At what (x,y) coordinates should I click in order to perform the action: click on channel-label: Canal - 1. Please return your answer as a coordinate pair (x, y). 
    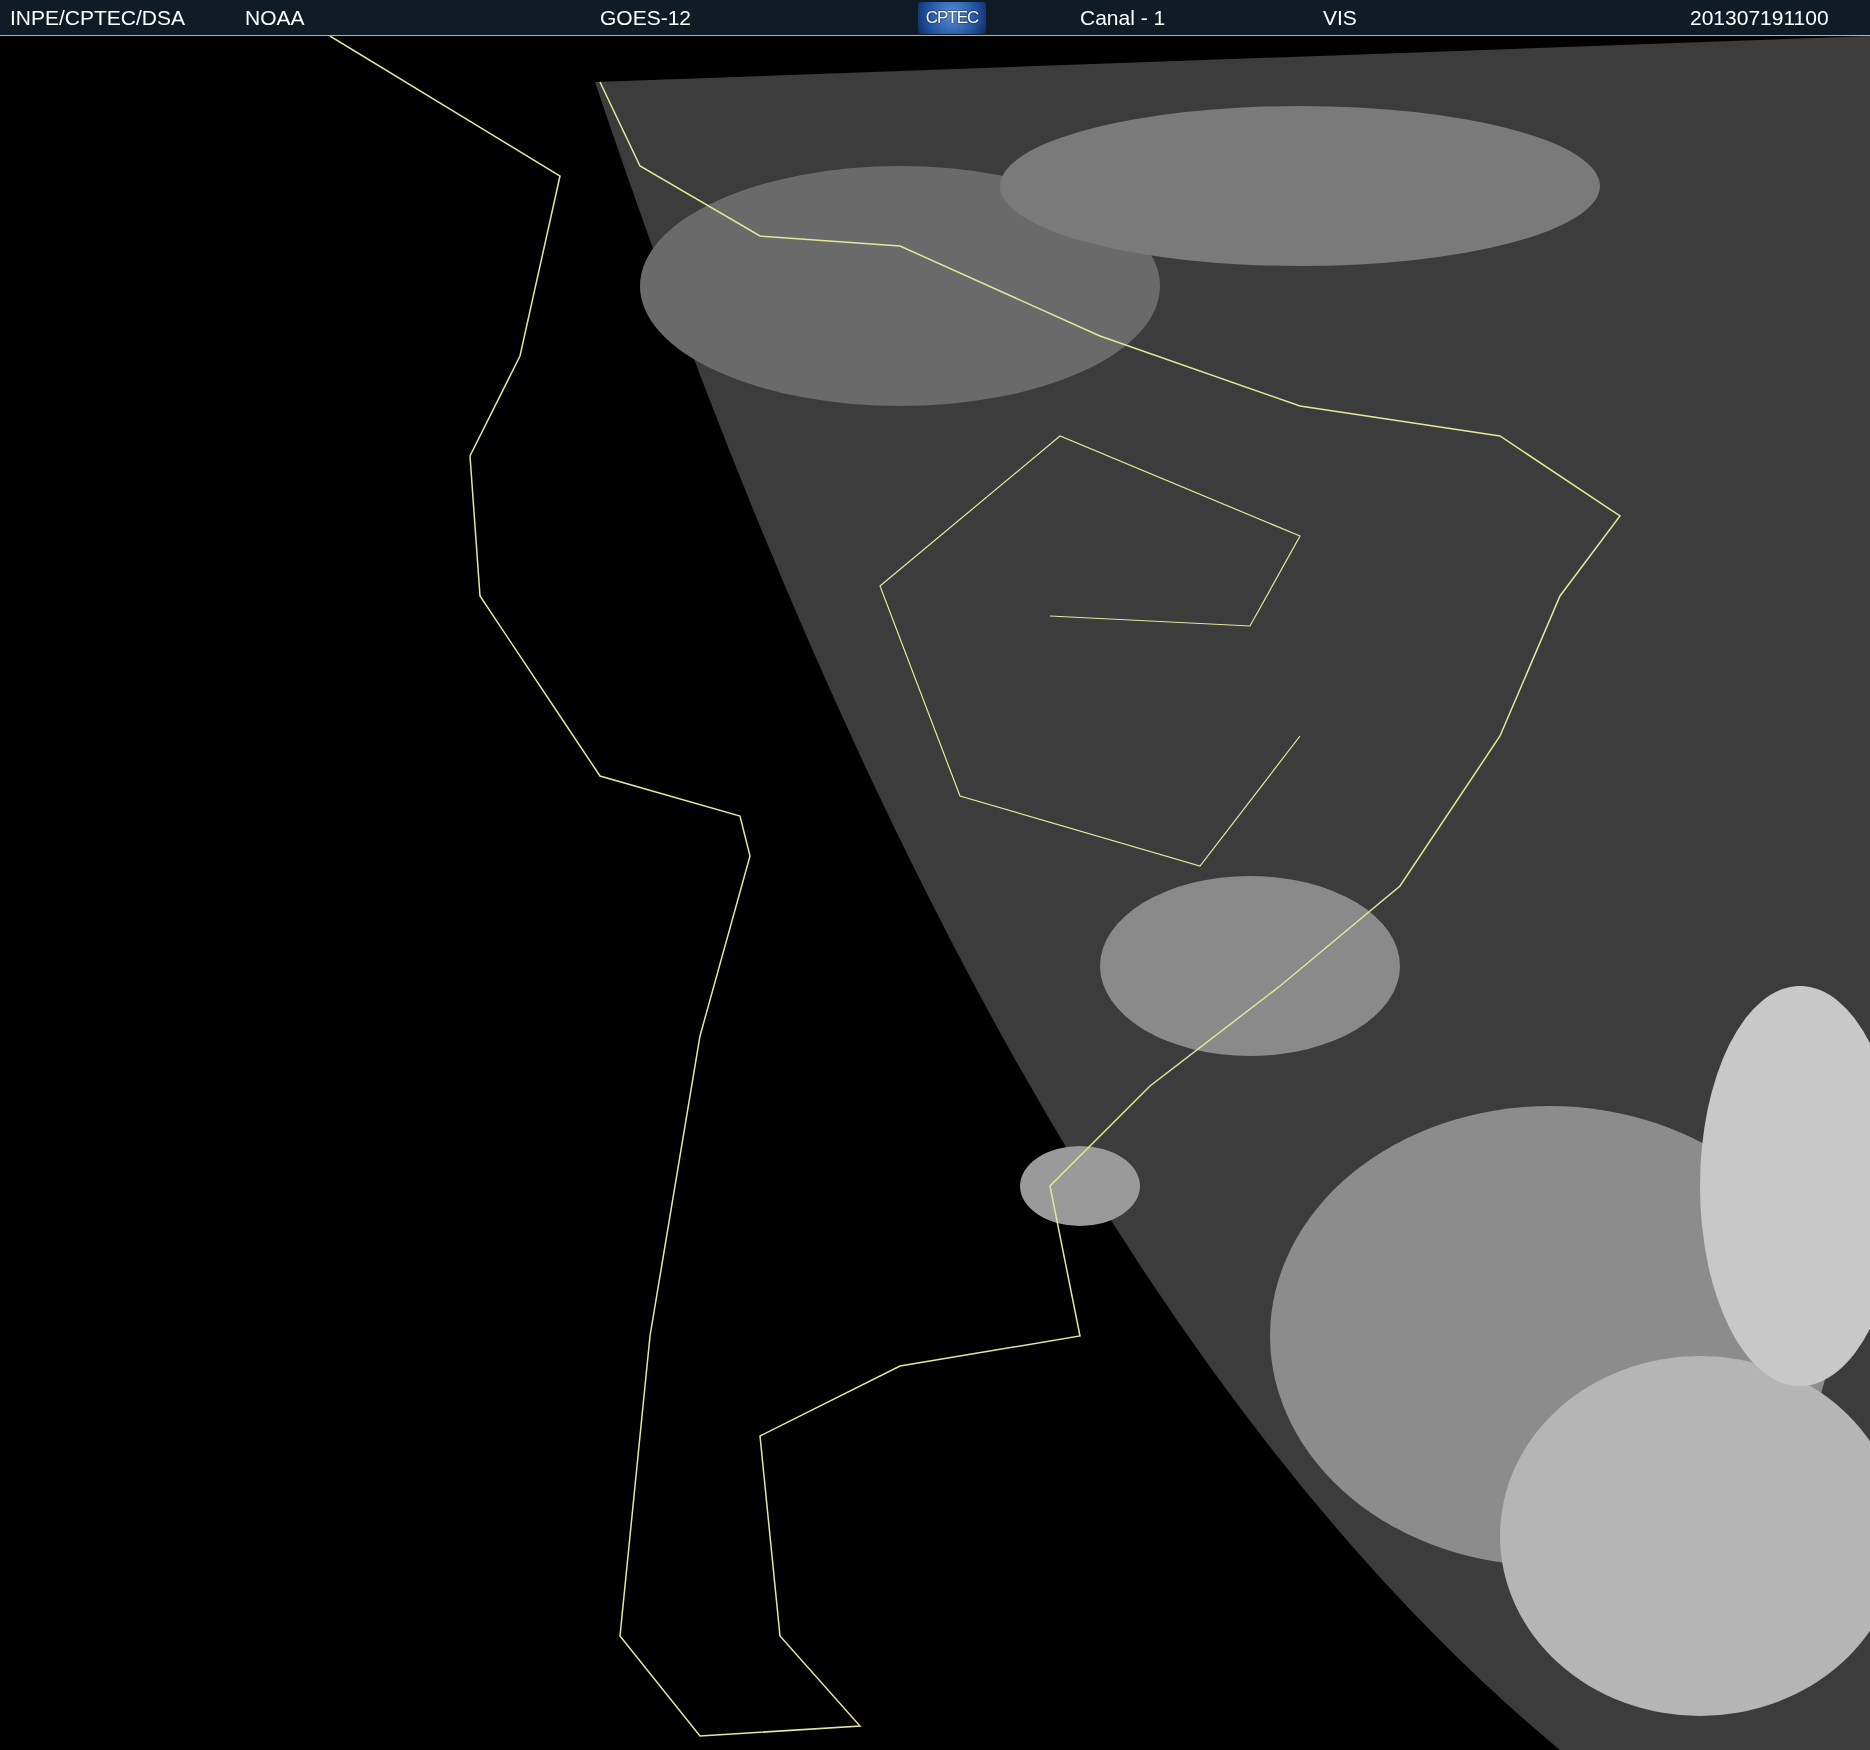
    Looking at the image, I should click on (1123, 17).